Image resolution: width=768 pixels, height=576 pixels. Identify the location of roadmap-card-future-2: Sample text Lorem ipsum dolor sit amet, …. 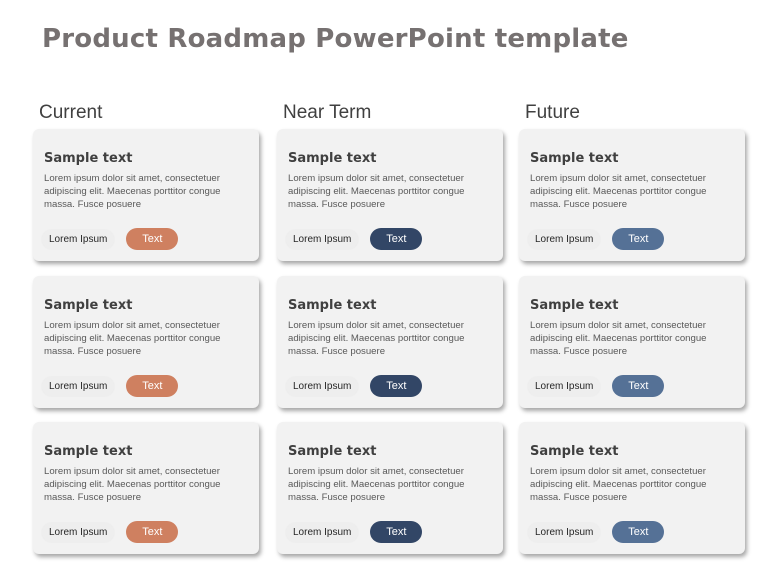
(632, 342).